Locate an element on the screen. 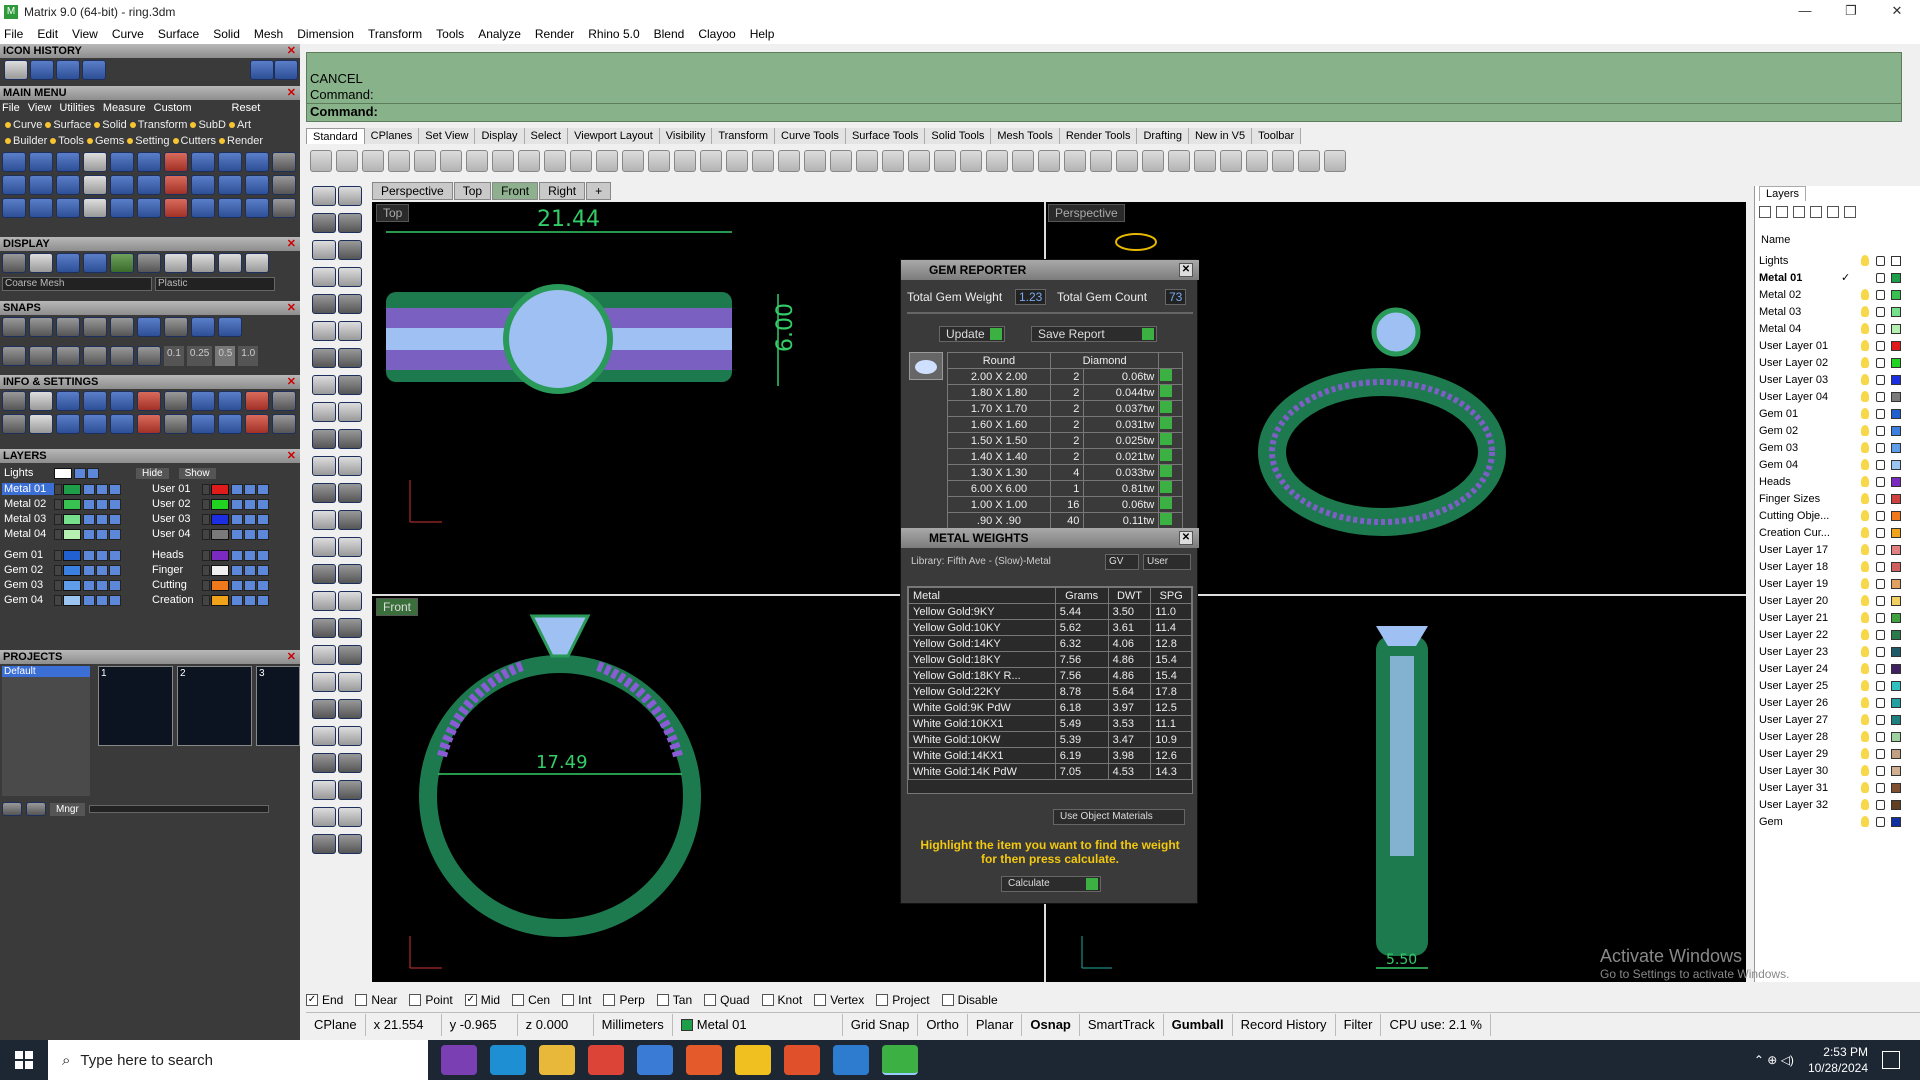  matrix-icon is located at coordinates (900, 1060).